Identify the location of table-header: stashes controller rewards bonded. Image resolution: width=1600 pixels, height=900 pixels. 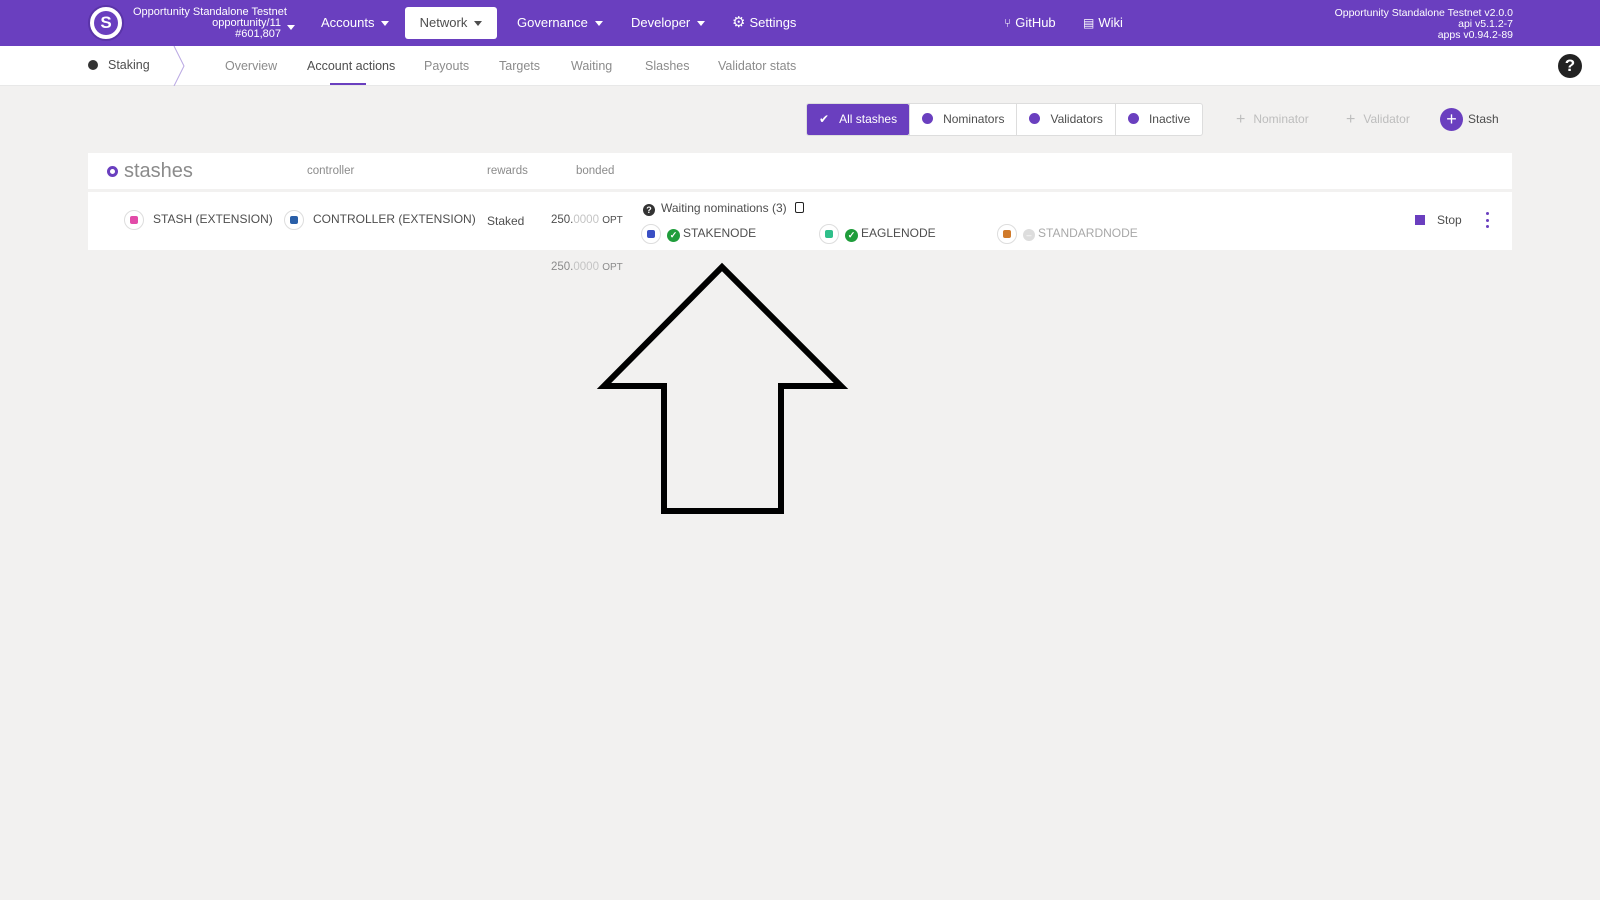
(800, 172).